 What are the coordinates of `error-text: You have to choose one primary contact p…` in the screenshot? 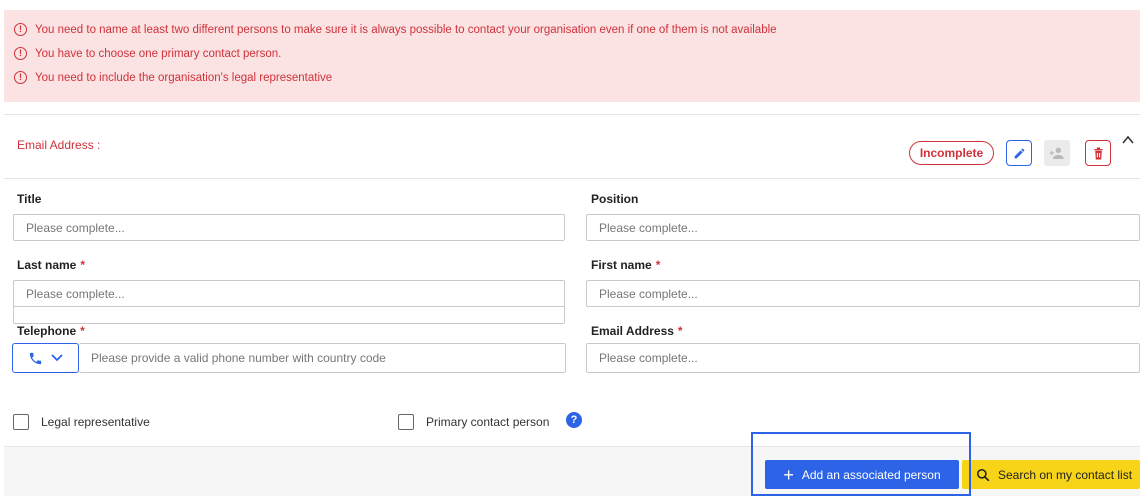 It's located at (158, 53).